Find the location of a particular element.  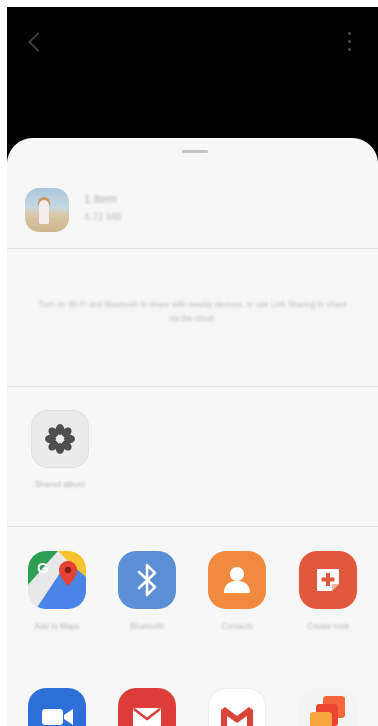

app-add-to-maps: G Add to Maps is located at coordinates (57, 592).